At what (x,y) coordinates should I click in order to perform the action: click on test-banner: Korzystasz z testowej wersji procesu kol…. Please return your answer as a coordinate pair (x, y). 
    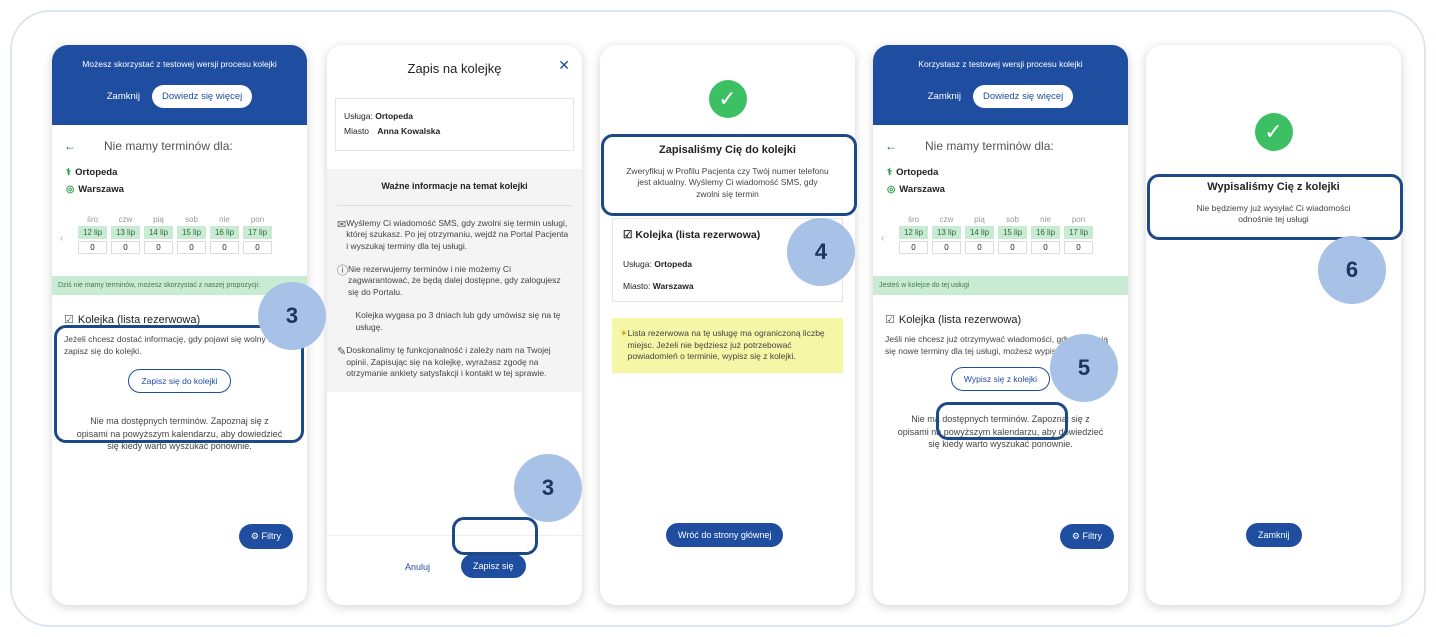
    Looking at the image, I should click on (1000, 85).